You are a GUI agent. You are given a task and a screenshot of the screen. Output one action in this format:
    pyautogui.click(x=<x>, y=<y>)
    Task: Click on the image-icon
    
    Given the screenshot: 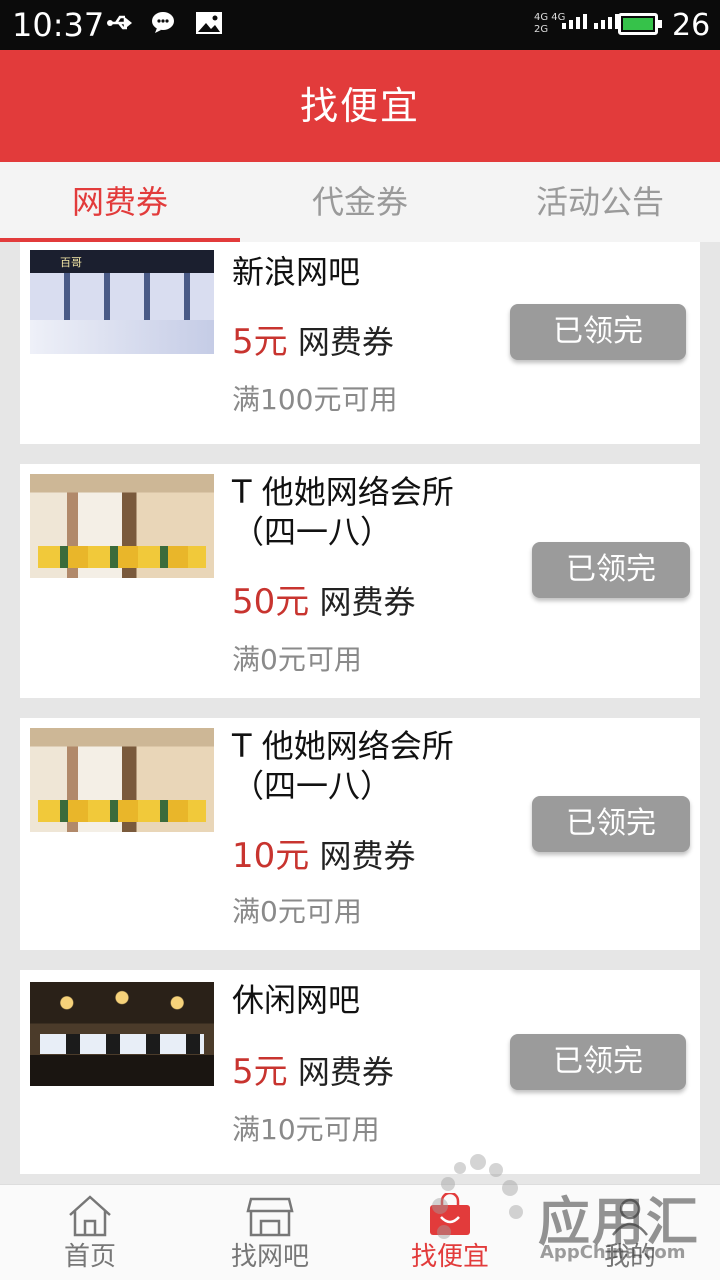 What is the action you would take?
    pyautogui.click(x=209, y=23)
    